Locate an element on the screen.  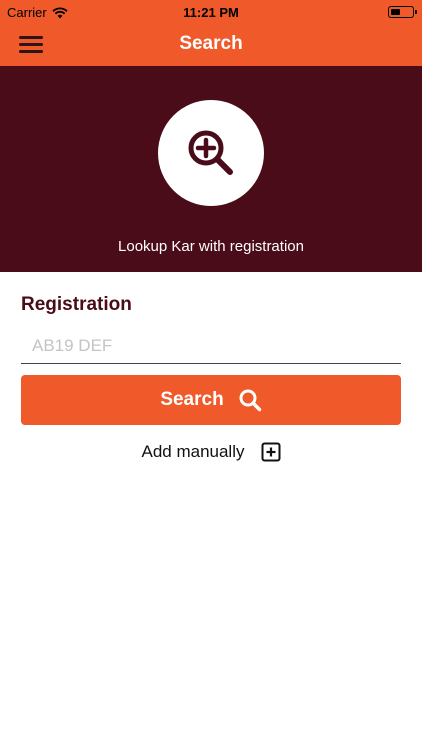
add-manually-button: Add manually is located at coordinates (211, 452).